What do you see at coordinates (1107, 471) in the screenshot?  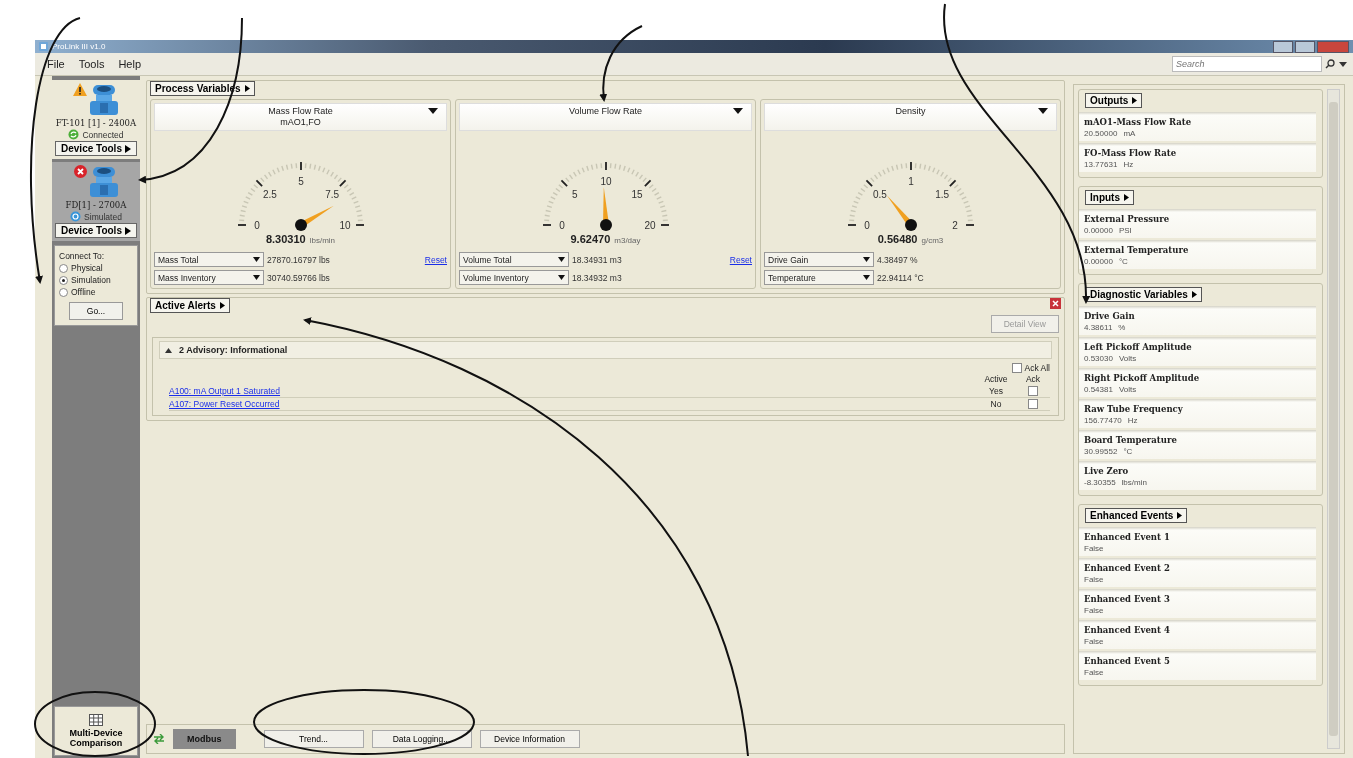 I see `variable-name: Live Zero` at bounding box center [1107, 471].